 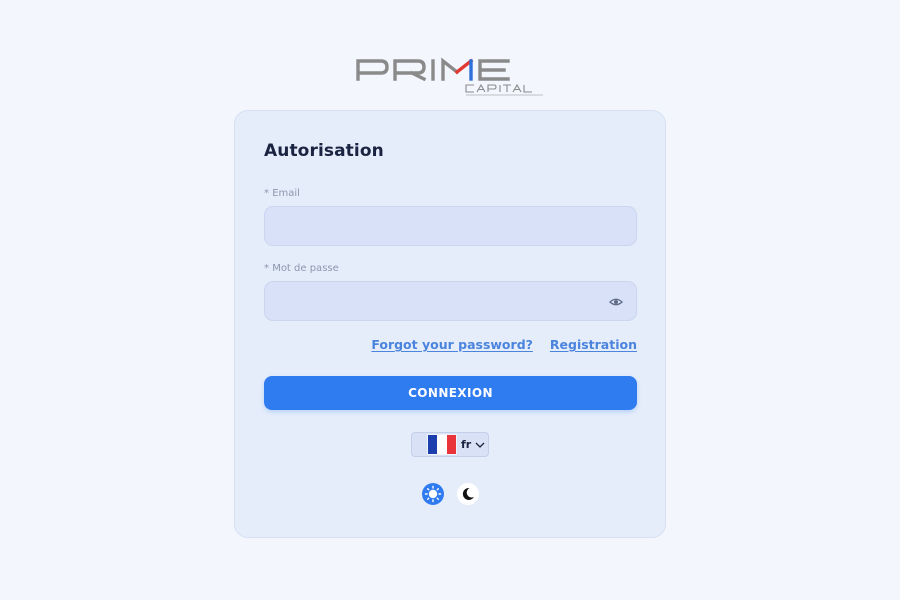 What do you see at coordinates (286, 193) in the screenshot?
I see `email-label-text: Email` at bounding box center [286, 193].